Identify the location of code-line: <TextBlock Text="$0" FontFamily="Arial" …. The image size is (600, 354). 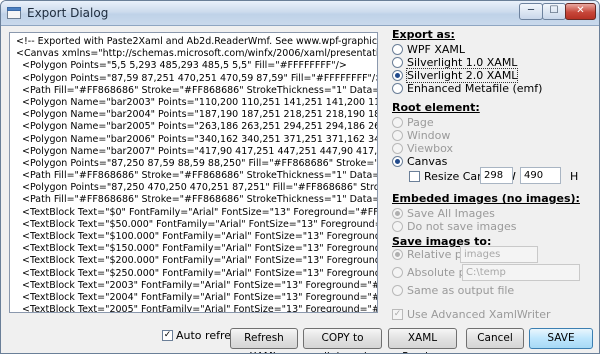
(199, 212).